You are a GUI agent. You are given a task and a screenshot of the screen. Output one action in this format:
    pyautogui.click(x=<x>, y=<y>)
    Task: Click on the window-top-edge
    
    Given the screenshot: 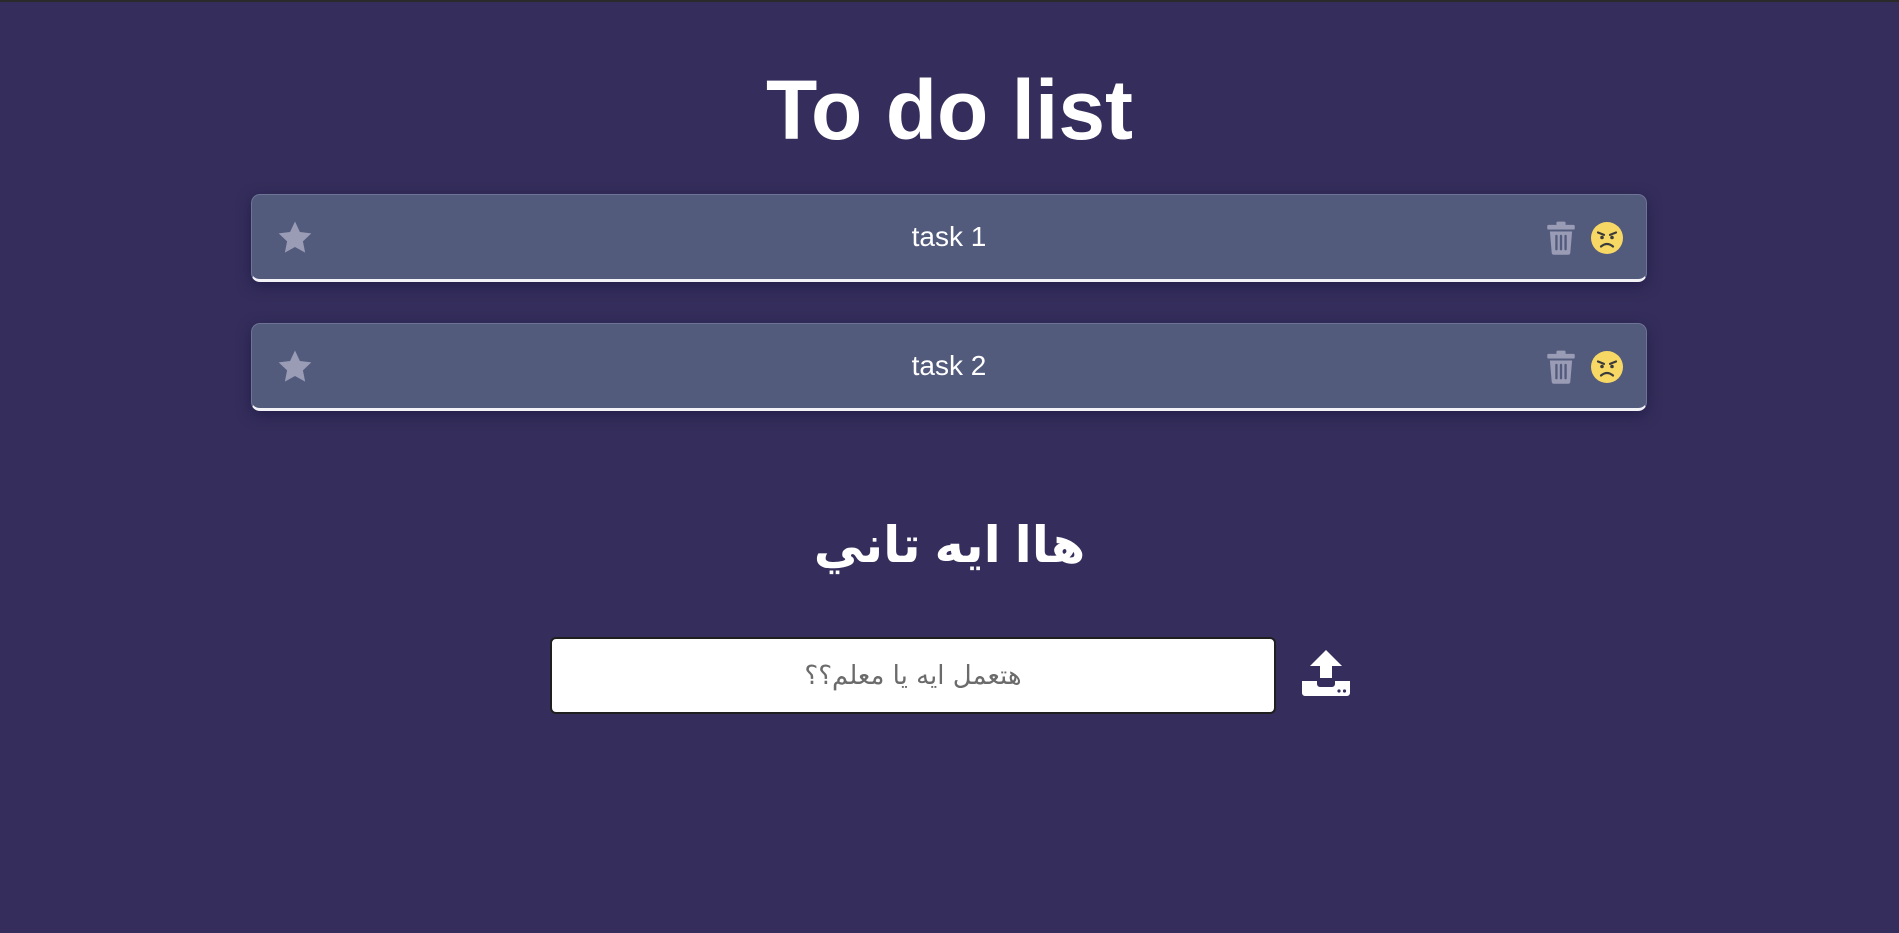 What is the action you would take?
    pyautogui.click(x=949, y=1)
    